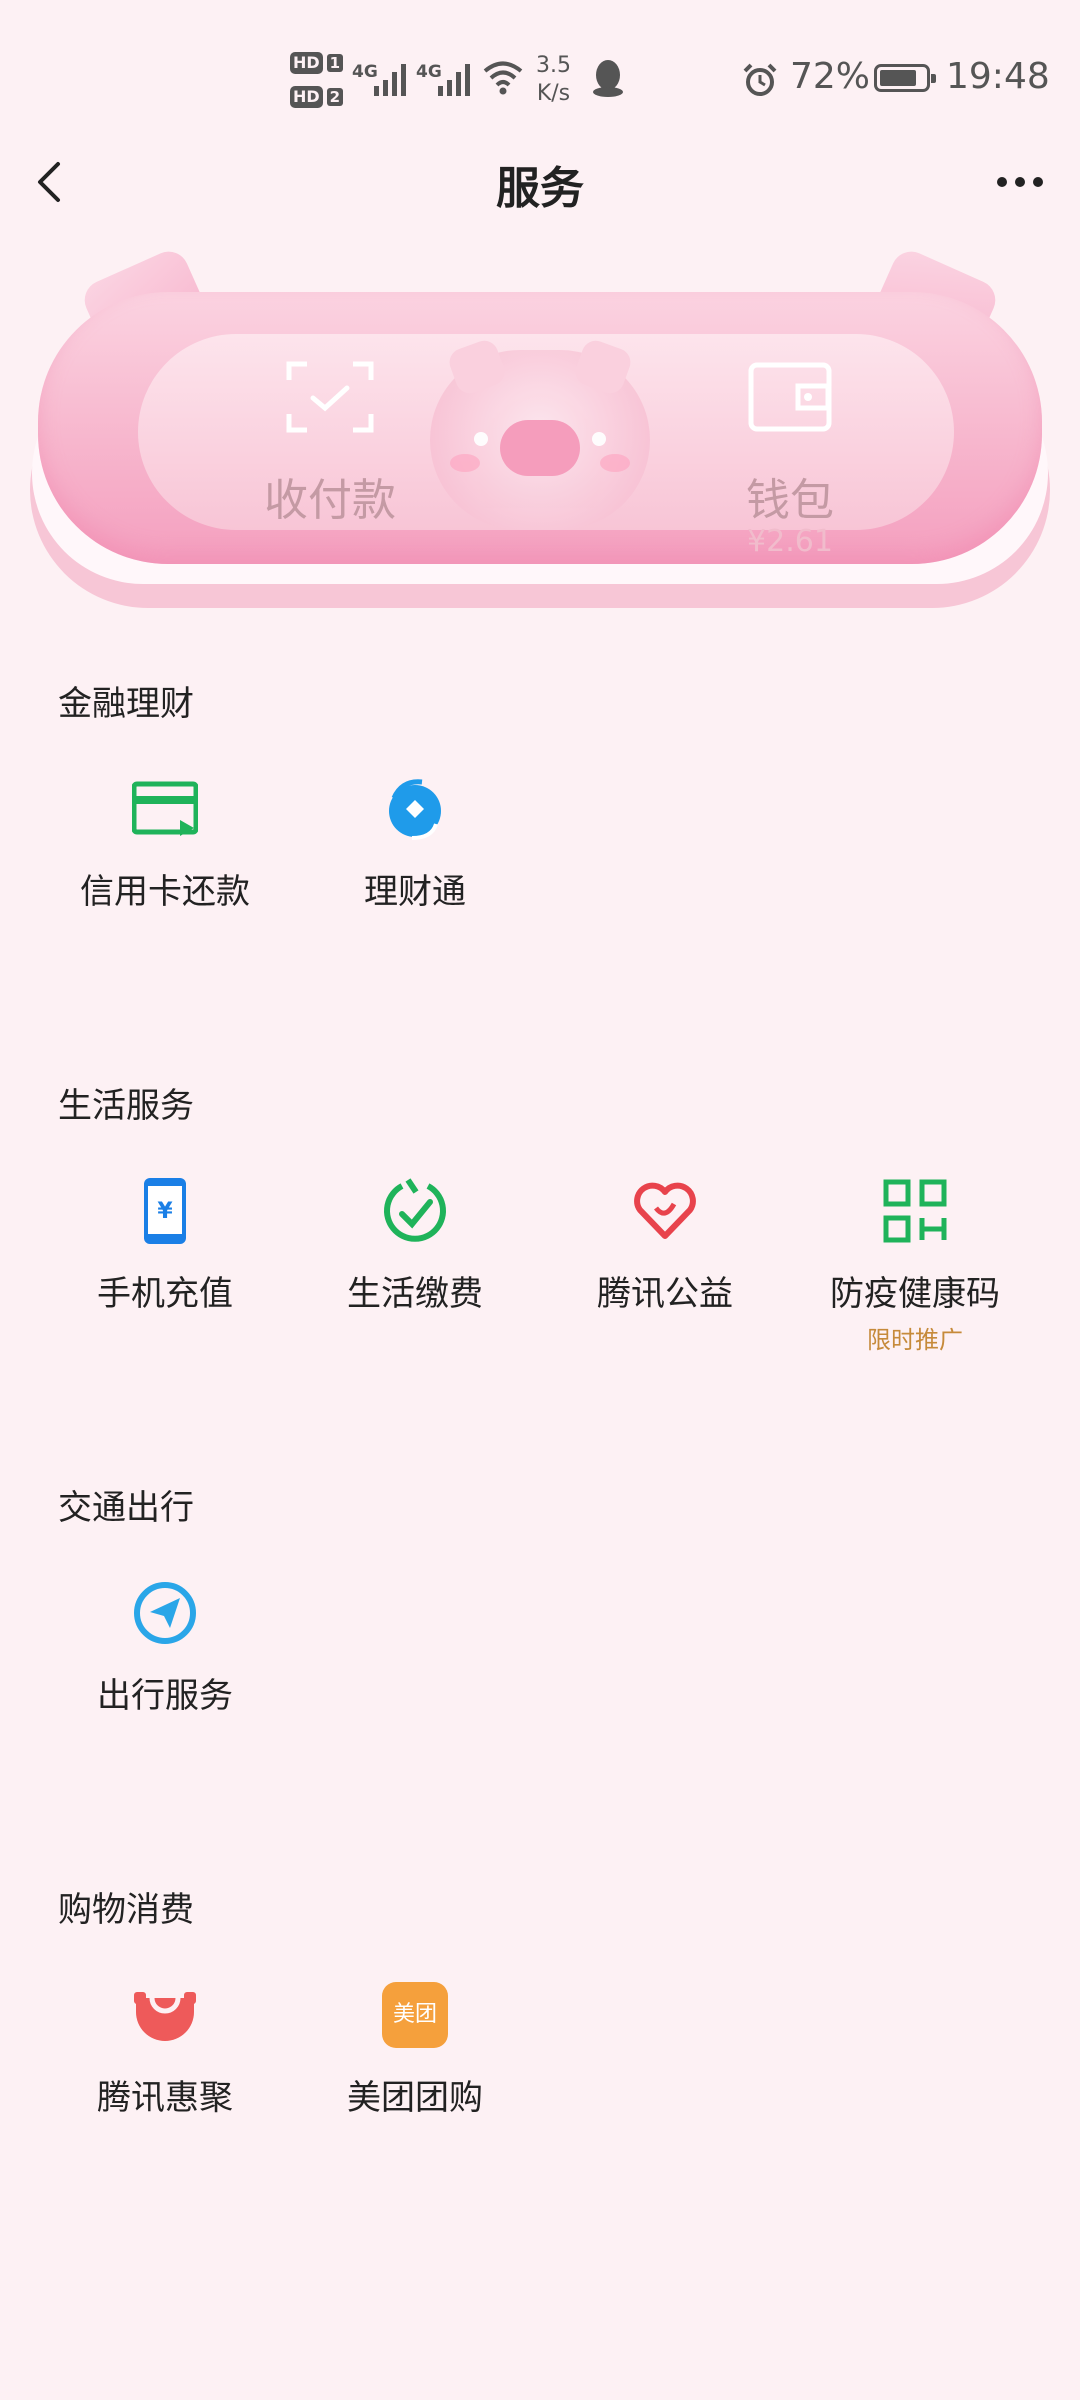  I want to click on status-bar: HD 1 HD 2 4G 4G 3.5 K/s 72% 19:48, so click(540, 80).